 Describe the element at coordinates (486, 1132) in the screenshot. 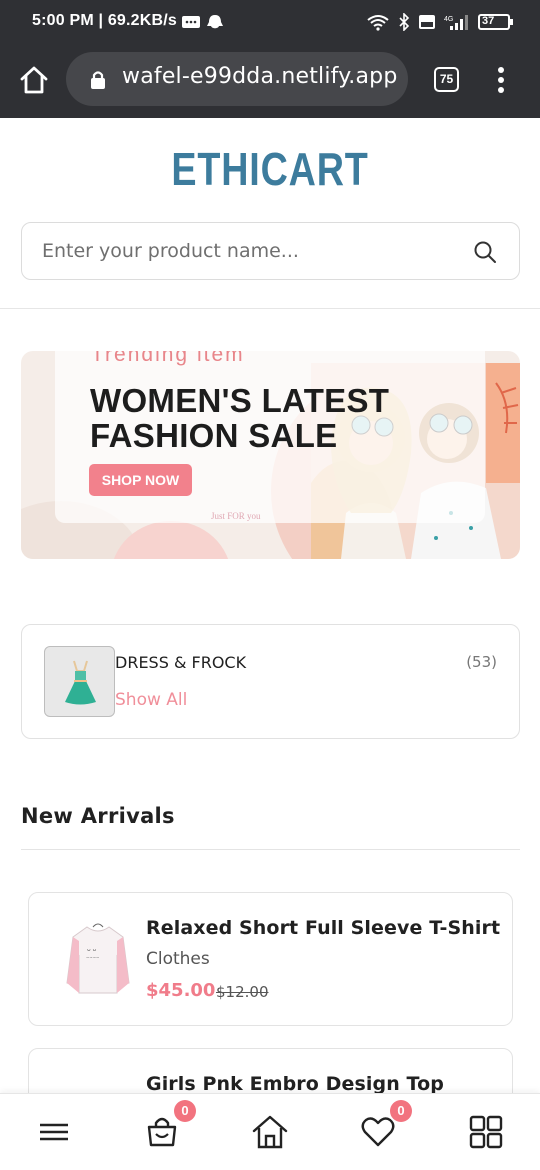

I see `grid-icon` at that location.